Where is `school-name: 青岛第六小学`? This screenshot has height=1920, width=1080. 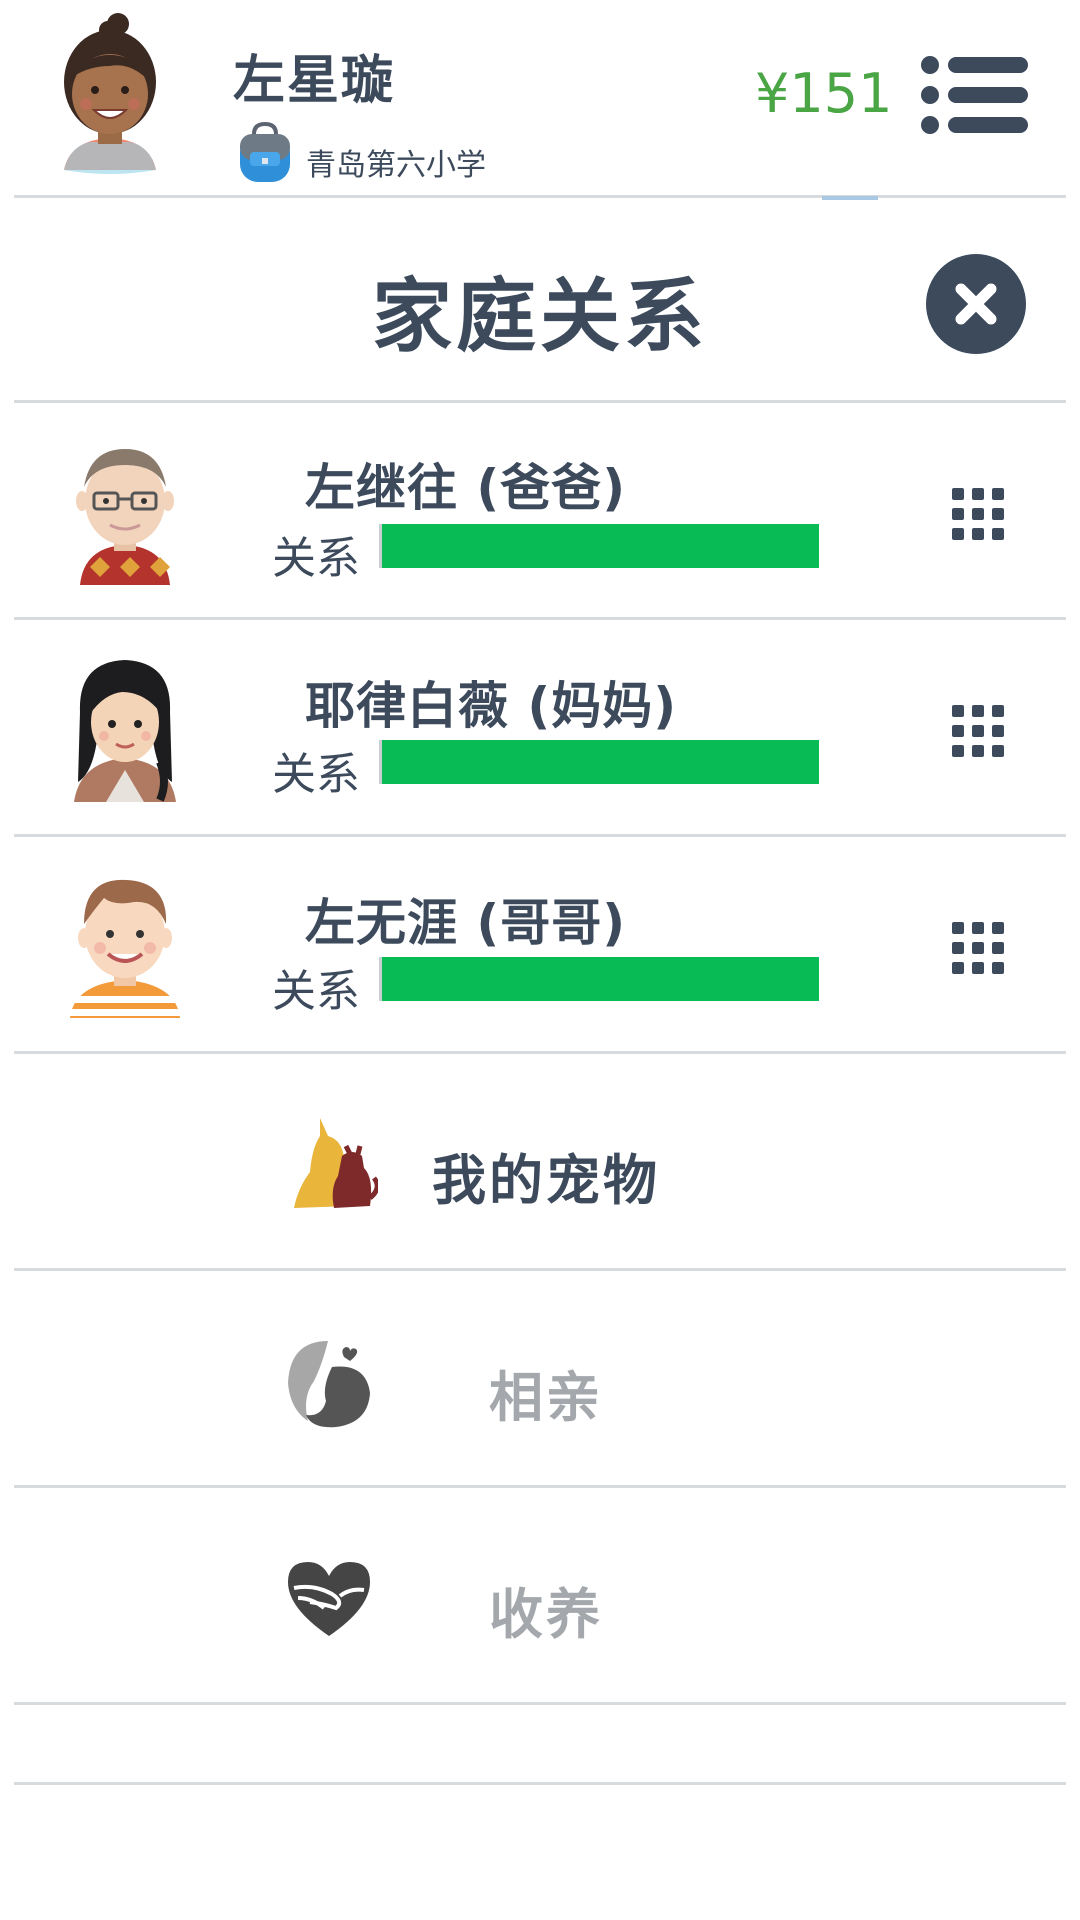 school-name: 青岛第六小学 is located at coordinates (396, 165).